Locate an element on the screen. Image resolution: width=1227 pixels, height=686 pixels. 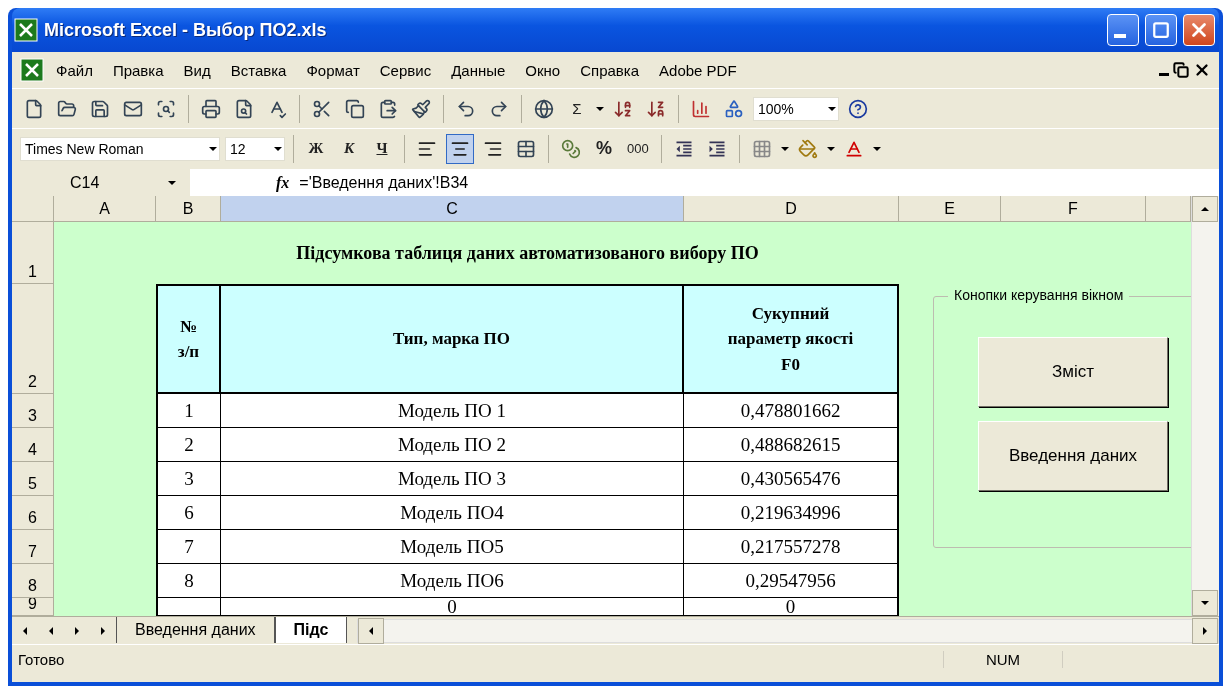
maximize-button is located at coordinates (1161, 30).